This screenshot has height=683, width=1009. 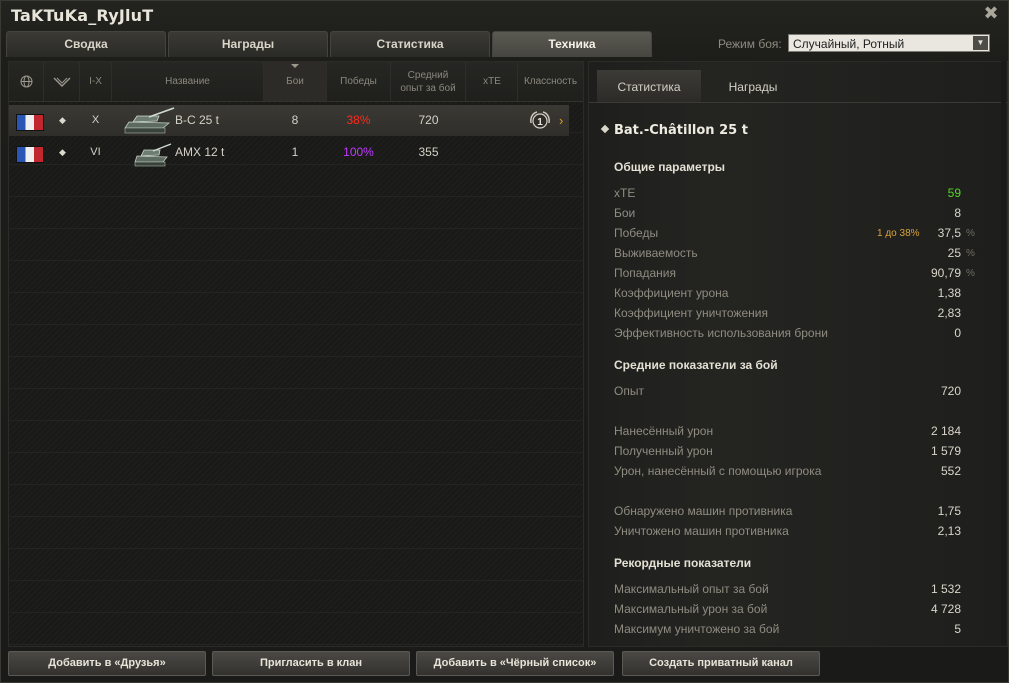 What do you see at coordinates (721, 333) in the screenshot?
I see `stat-label: Эффективность использования брони` at bounding box center [721, 333].